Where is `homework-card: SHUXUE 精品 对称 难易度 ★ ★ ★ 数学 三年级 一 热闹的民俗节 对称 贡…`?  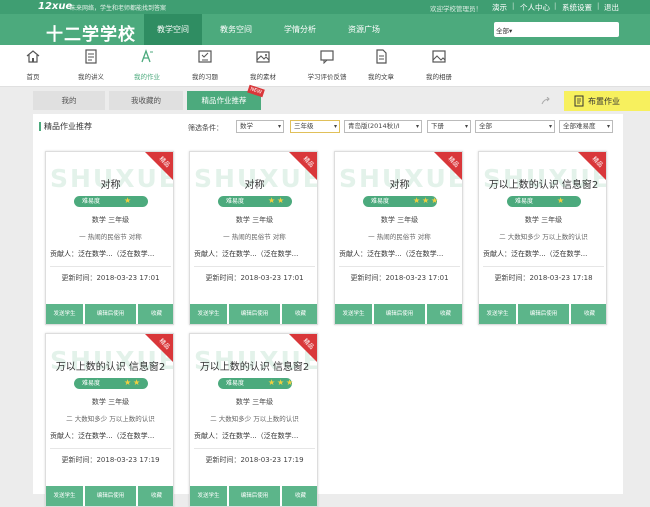
homework-card: SHUXUE 精品 对称 难易度 ★ ★ ★ 数学 三年级 一 热闹的民俗节 对称 贡… is located at coordinates (398, 238).